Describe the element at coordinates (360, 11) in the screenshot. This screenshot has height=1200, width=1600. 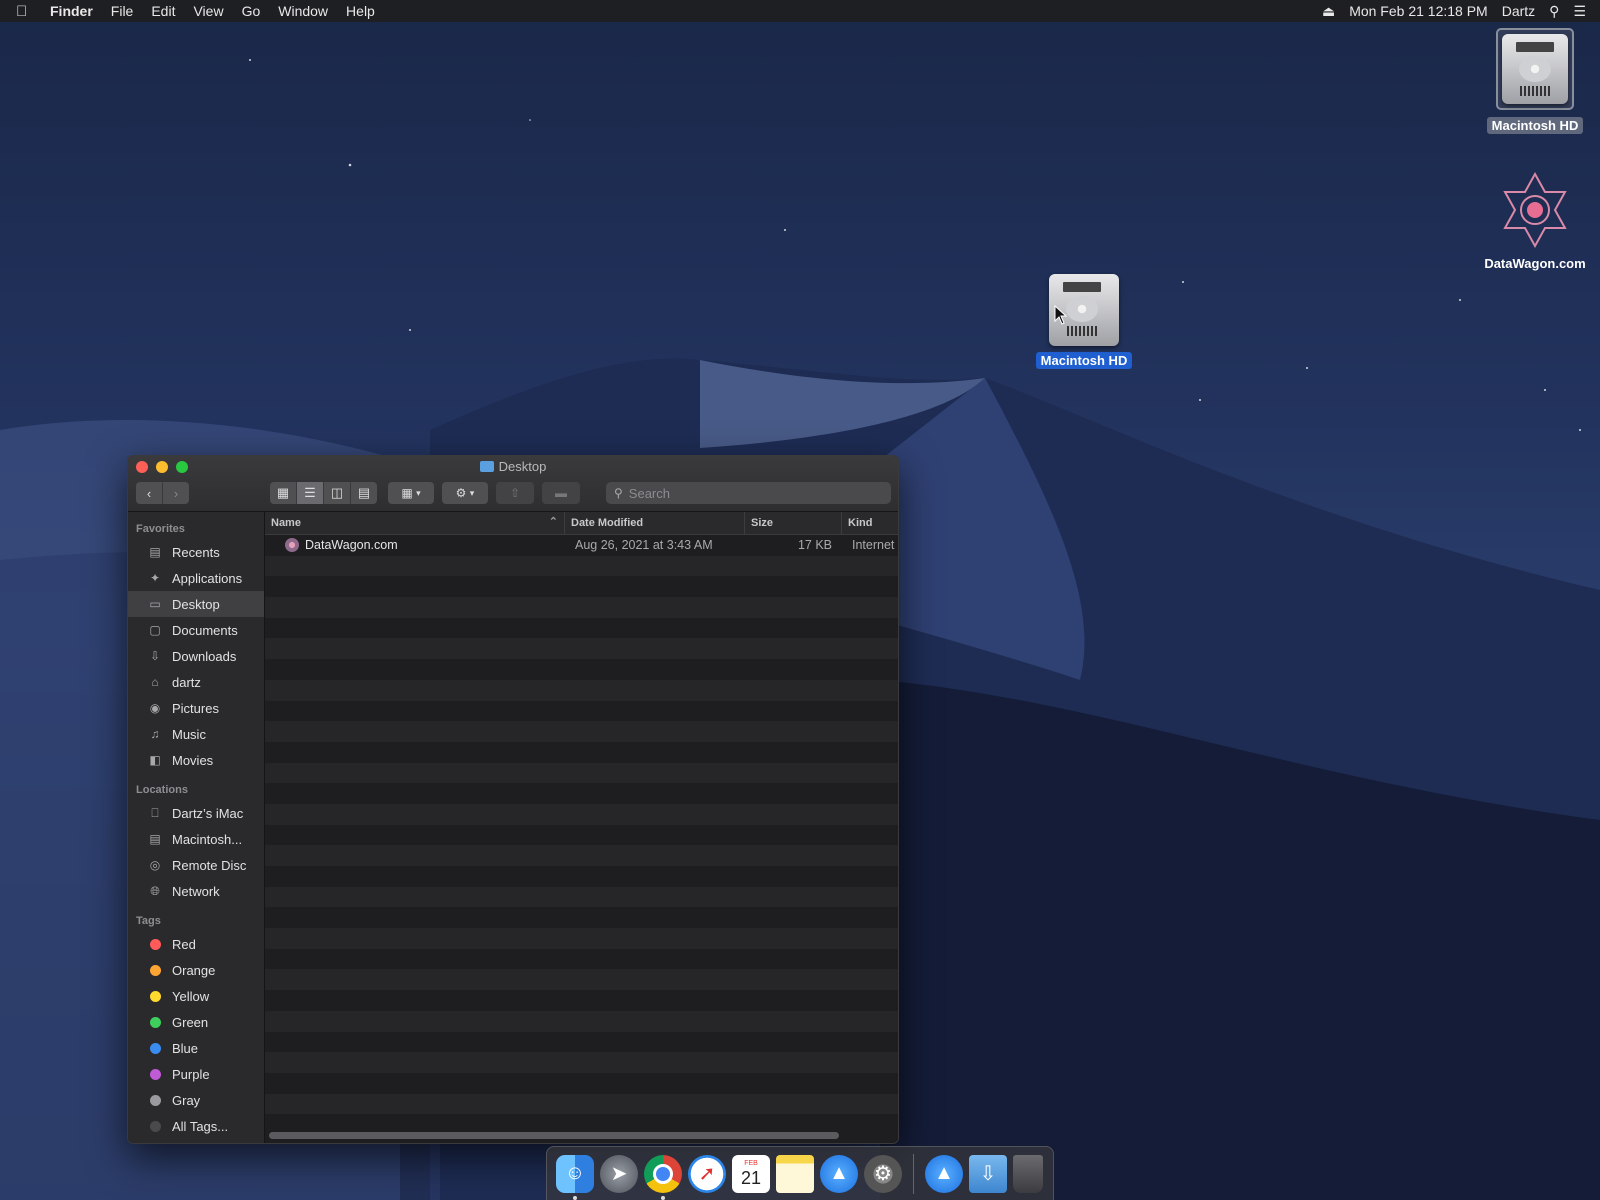
I see `menu-help: Help` at that location.